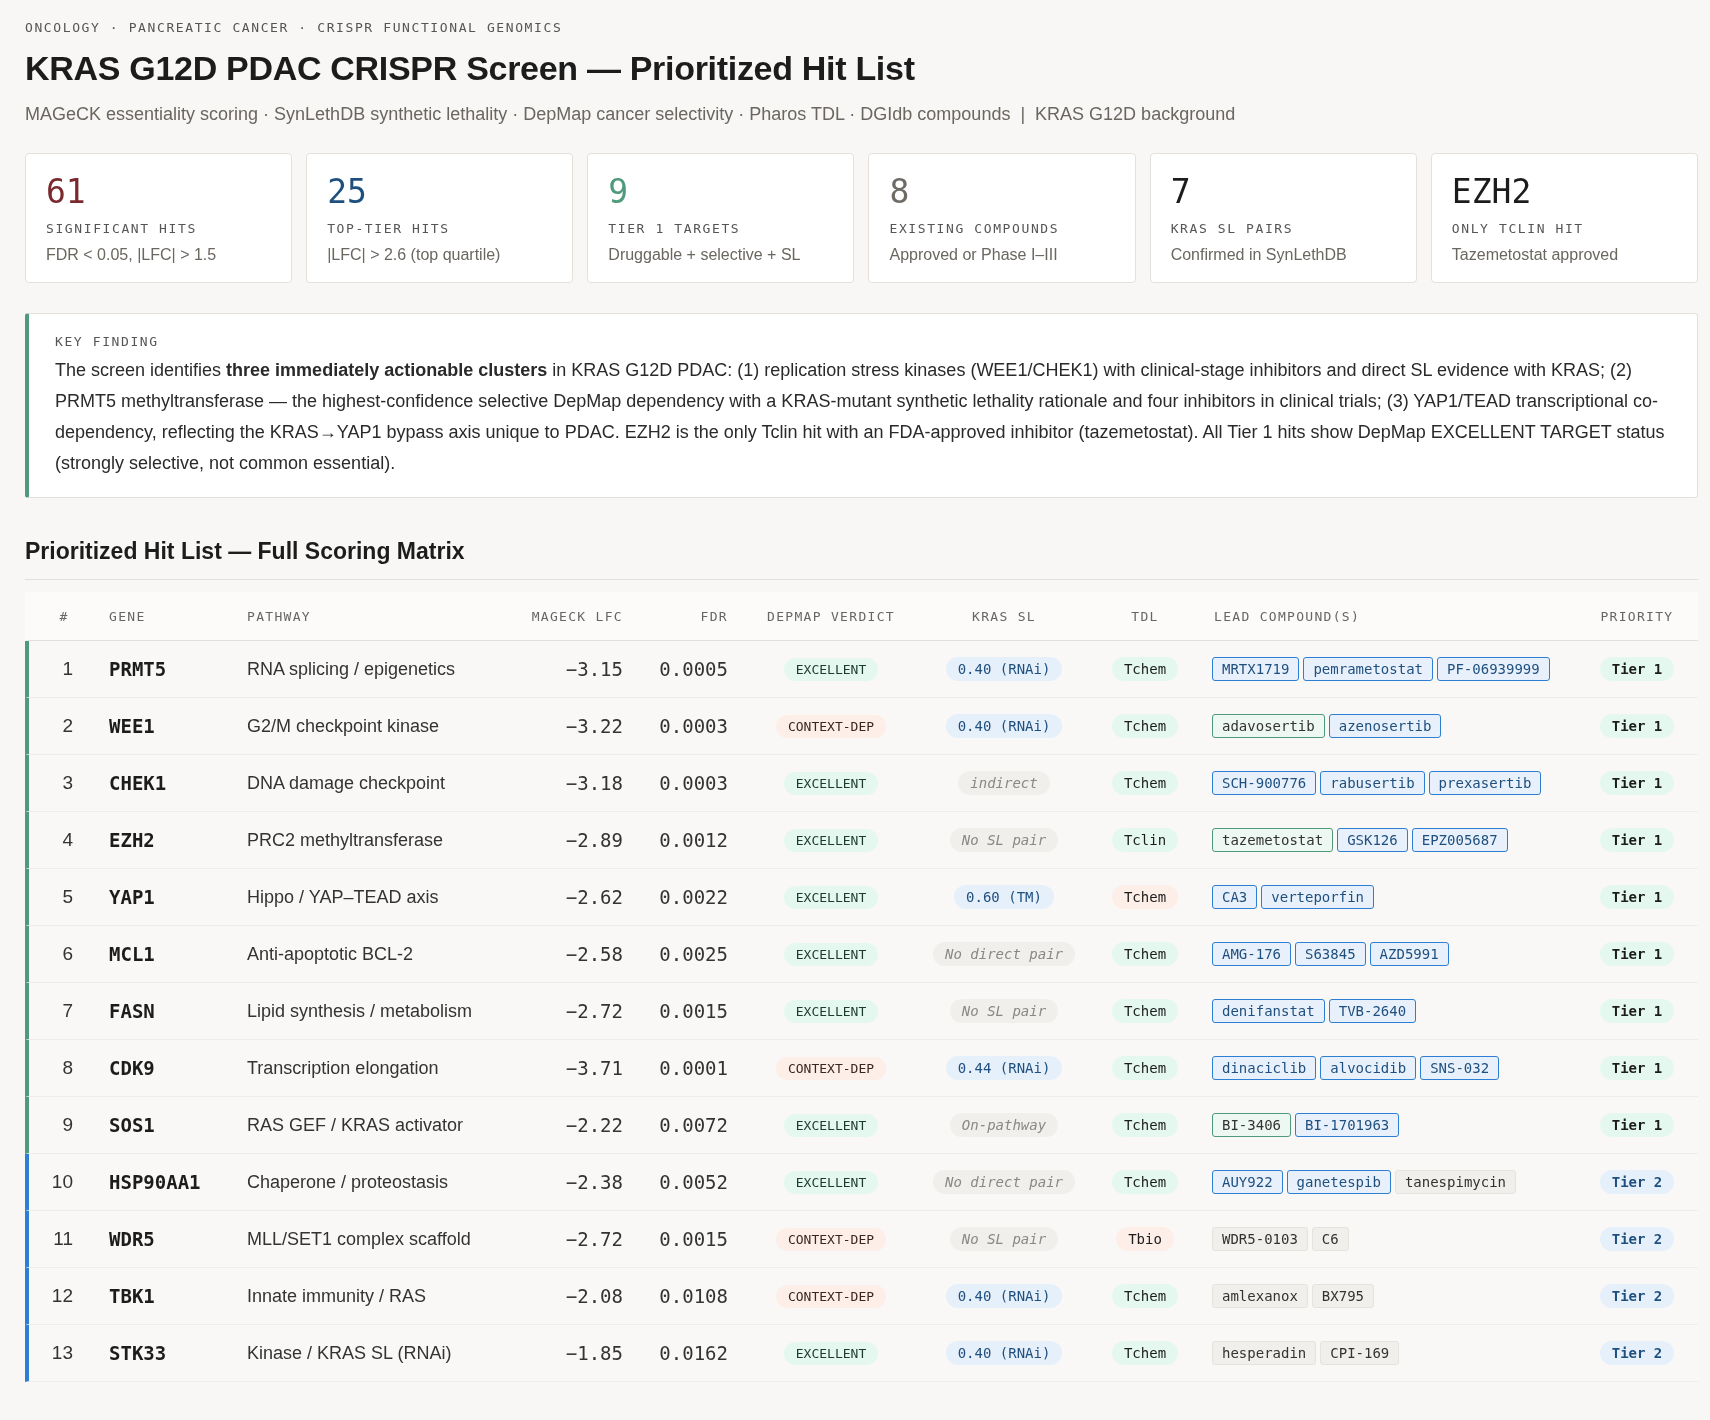 Image resolution: width=1710 pixels, height=1420 pixels. I want to click on compound-tag: GSK126, so click(1372, 840).